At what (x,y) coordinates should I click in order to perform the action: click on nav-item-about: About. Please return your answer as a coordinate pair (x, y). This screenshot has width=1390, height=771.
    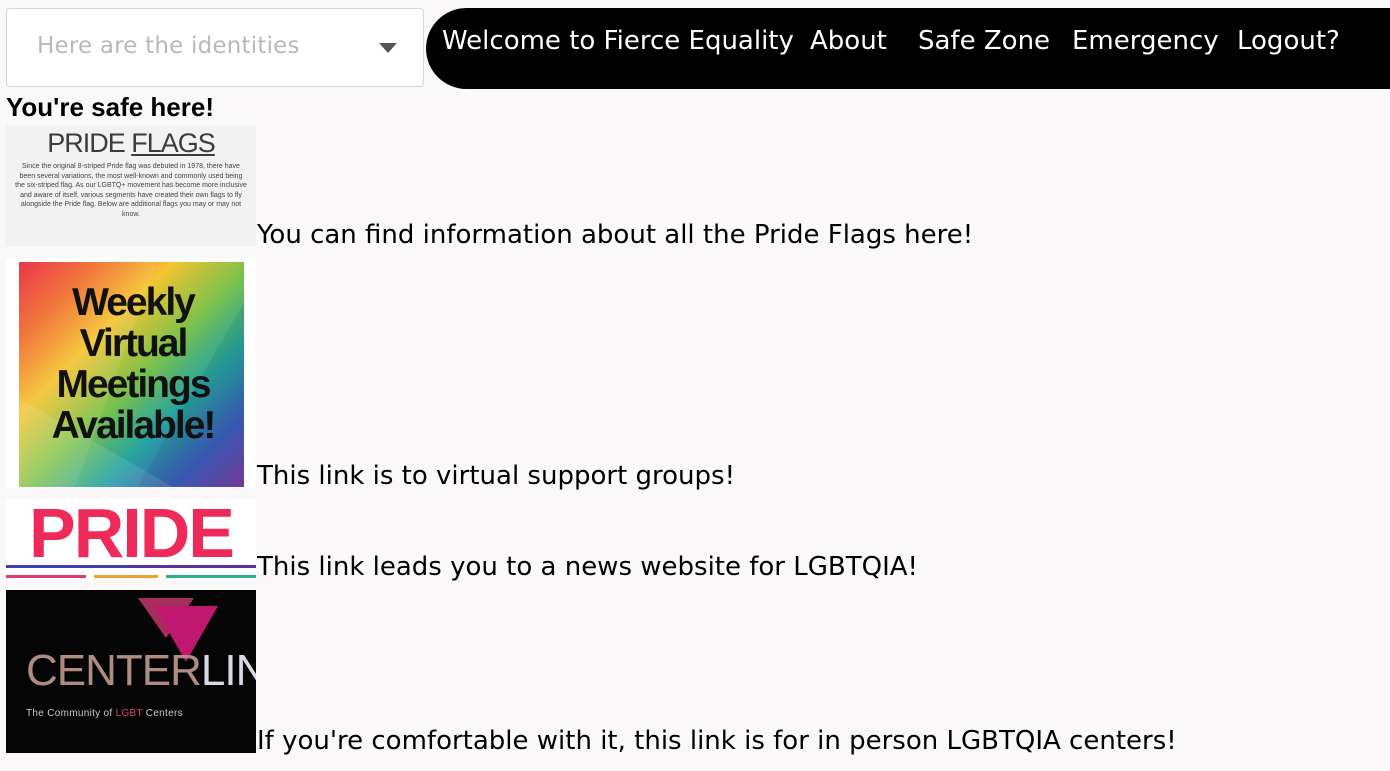
    Looking at the image, I should click on (848, 41).